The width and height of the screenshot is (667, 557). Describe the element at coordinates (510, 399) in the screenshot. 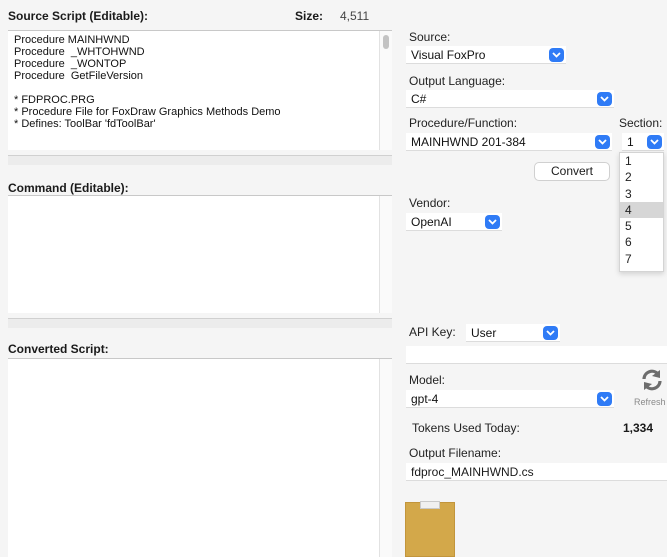

I see `model-select: gpt-4` at that location.